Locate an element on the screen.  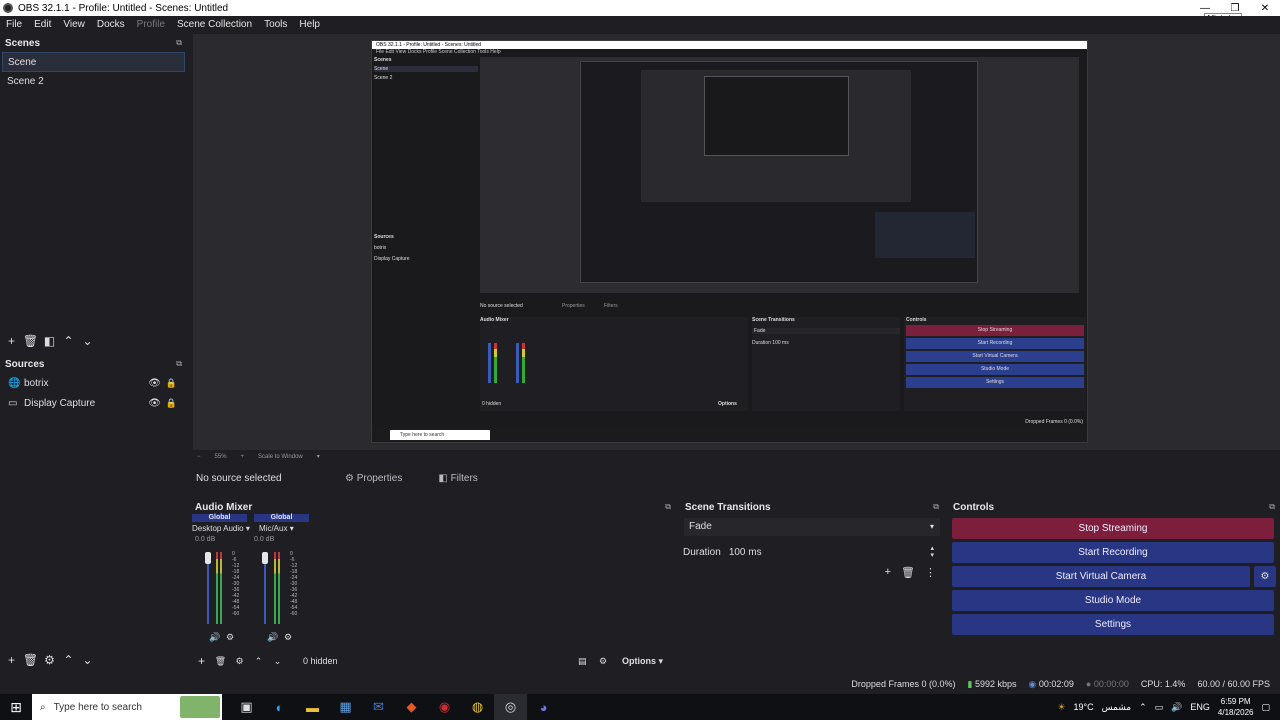
taskbar-search: ⌕ Type here to search is located at coordinates (127, 707).